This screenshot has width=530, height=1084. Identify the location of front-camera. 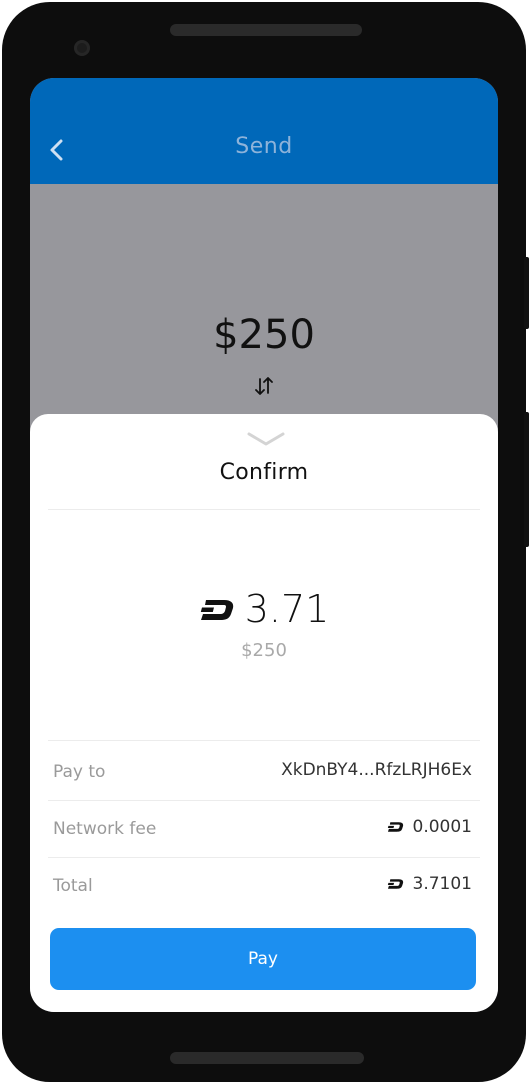
(82, 48).